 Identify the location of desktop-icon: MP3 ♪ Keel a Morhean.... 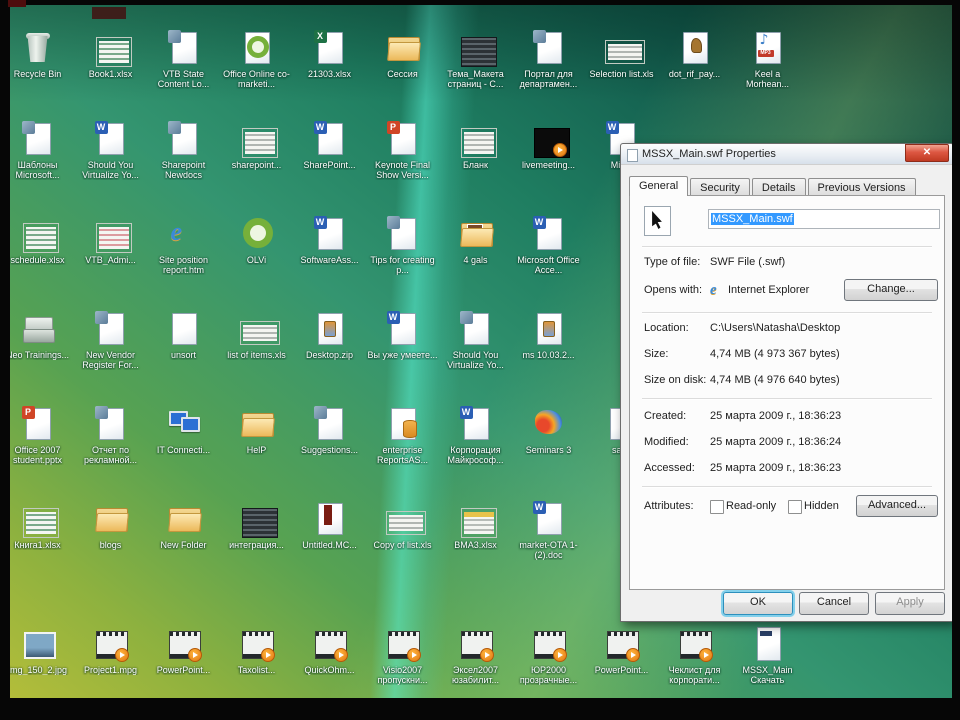
(767, 58).